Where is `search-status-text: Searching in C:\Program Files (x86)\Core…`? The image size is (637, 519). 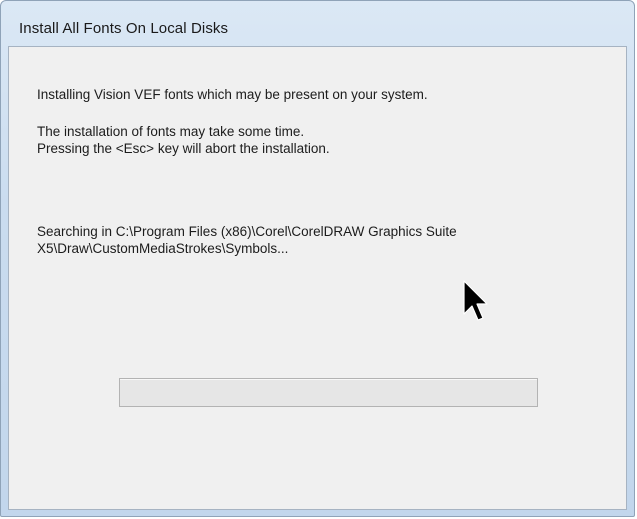
search-status-text: Searching in C:\Program Files (x86)\Core… is located at coordinates (249, 240).